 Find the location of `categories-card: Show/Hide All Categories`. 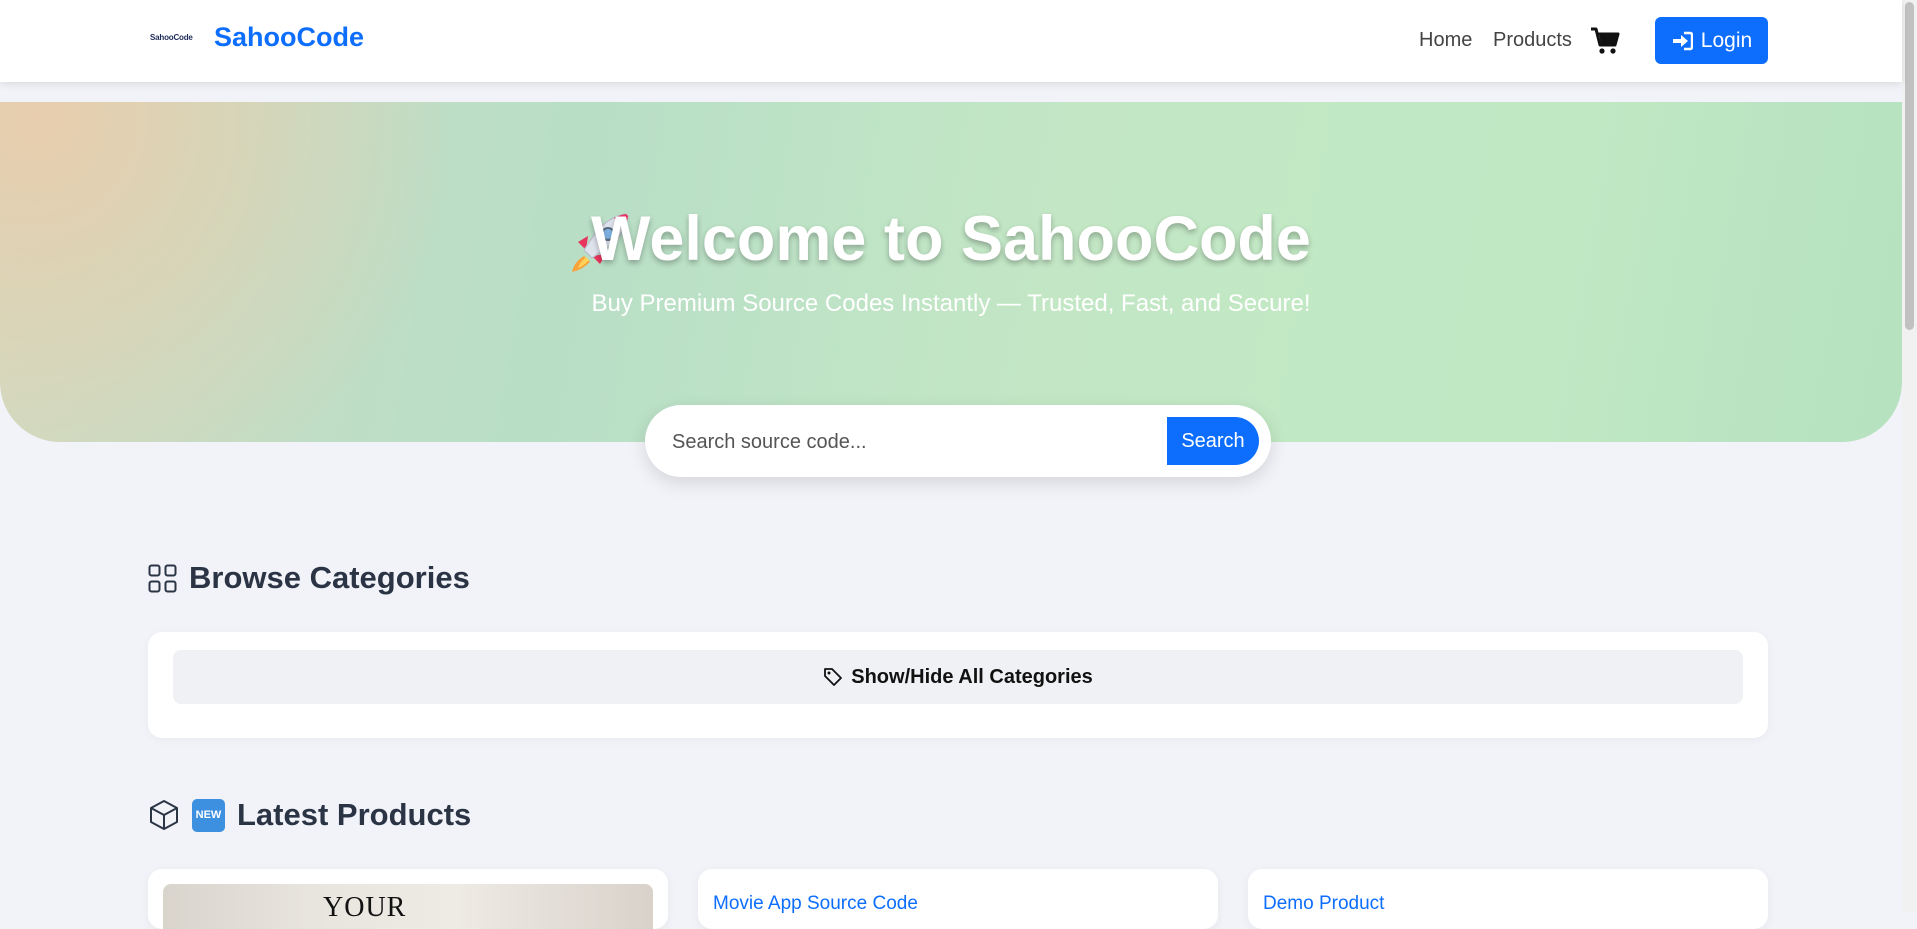

categories-card: Show/Hide All Categories is located at coordinates (958, 685).